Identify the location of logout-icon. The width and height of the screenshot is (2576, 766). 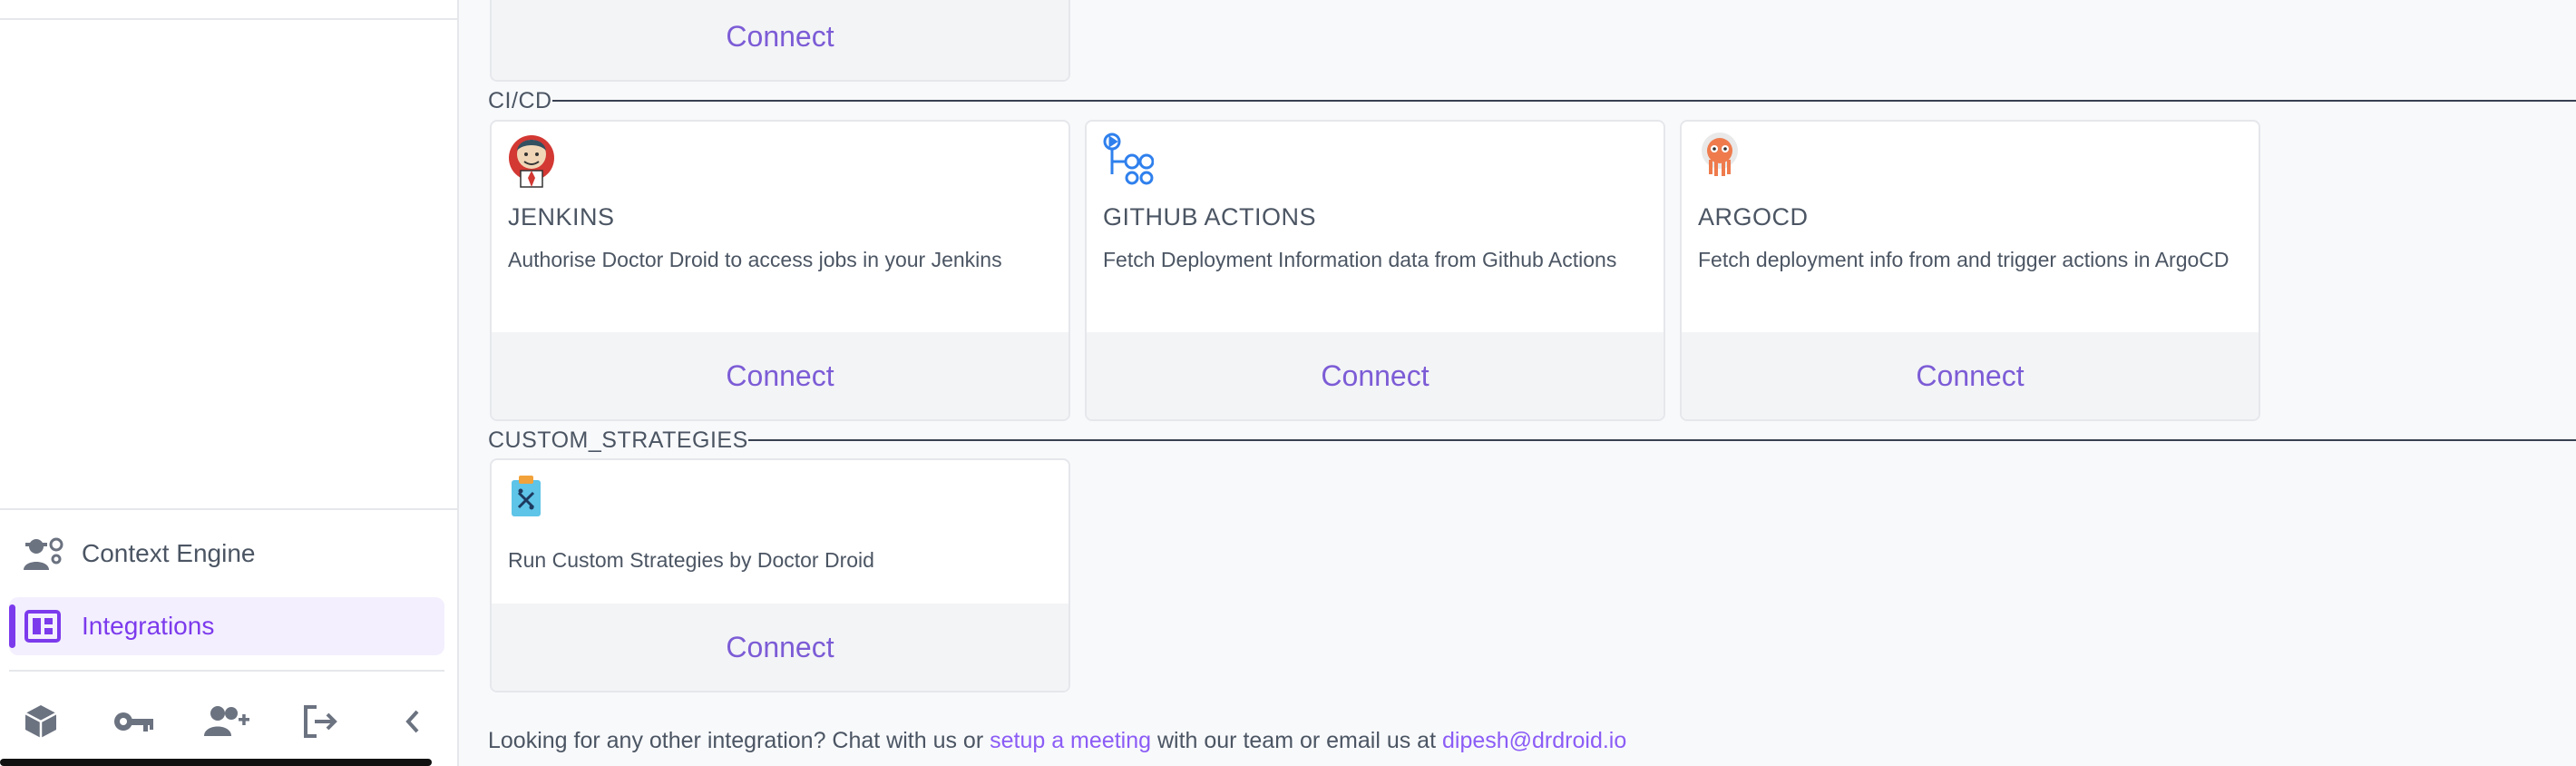
(320, 721).